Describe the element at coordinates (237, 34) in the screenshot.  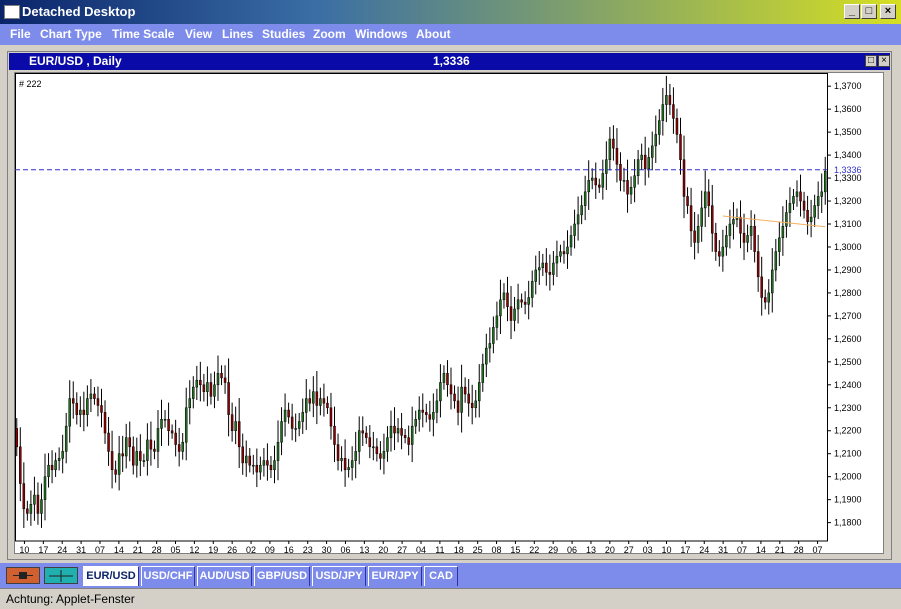
I see `menu-lines: Lines` at that location.